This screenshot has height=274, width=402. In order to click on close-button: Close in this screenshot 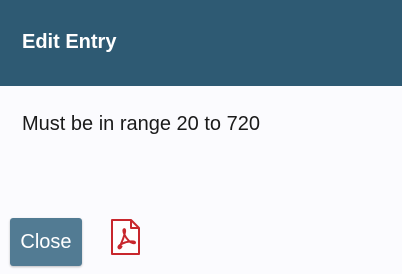, I will do `click(46, 242)`.